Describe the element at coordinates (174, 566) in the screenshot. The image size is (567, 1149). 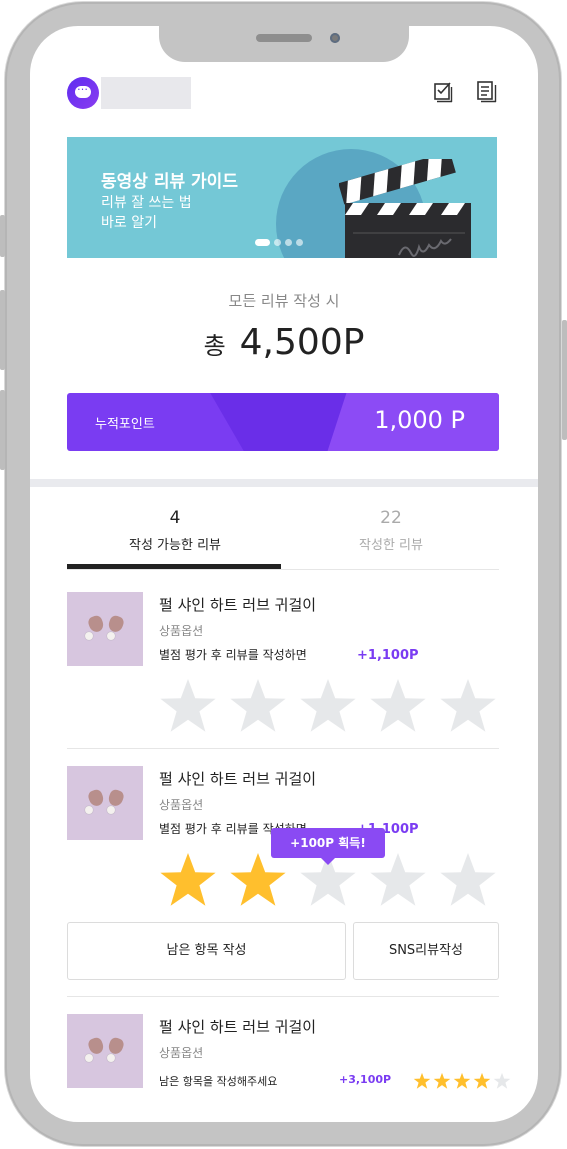
I see `active-tab-indicator` at that location.